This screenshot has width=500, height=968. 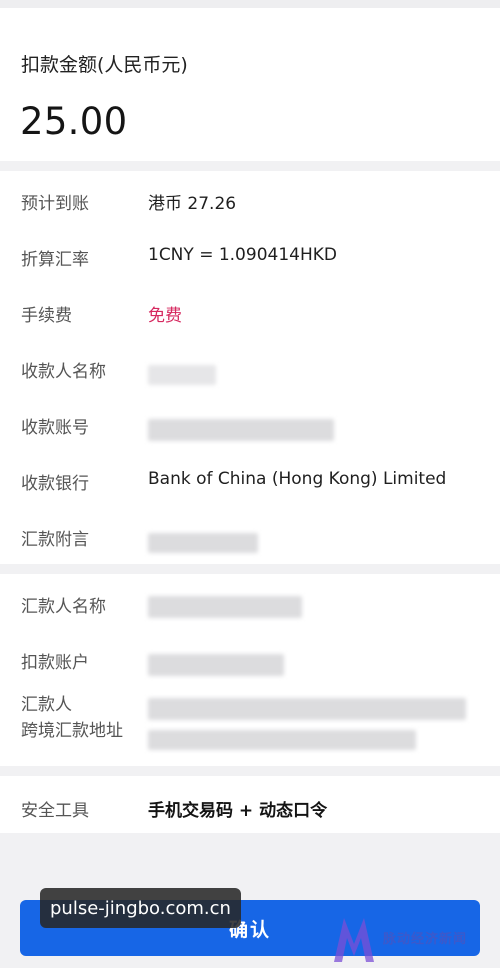 What do you see at coordinates (250, 209) in the screenshot?
I see `expected-arrival-row: 预计到账 港币 27.26` at bounding box center [250, 209].